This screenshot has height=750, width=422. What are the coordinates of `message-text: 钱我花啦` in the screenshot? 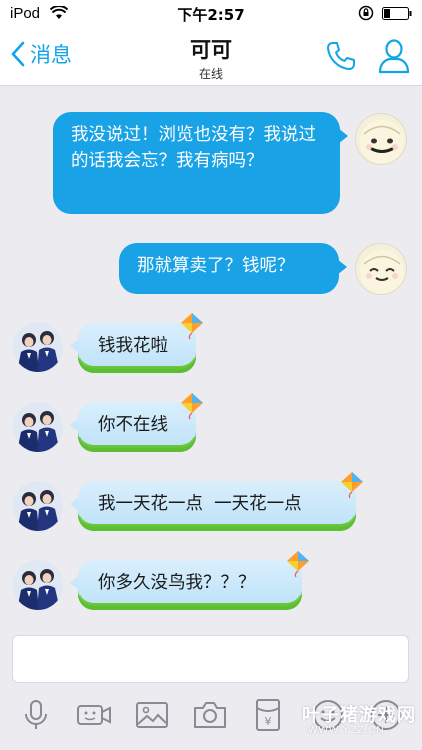 It's located at (133, 346).